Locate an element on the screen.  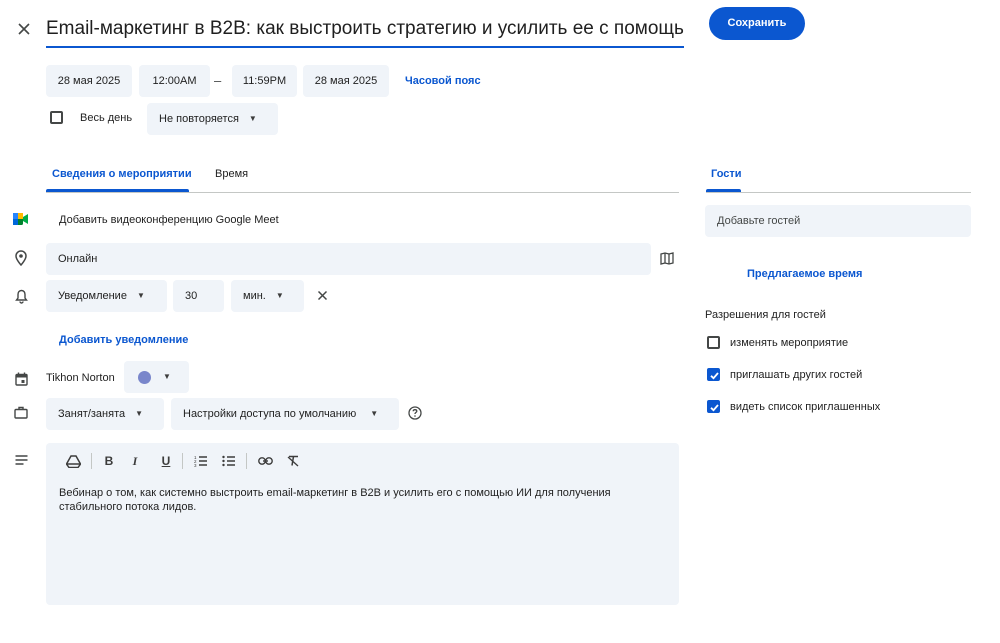
add-guests-placeholder: Добавьте гостей is located at coordinates (759, 221).